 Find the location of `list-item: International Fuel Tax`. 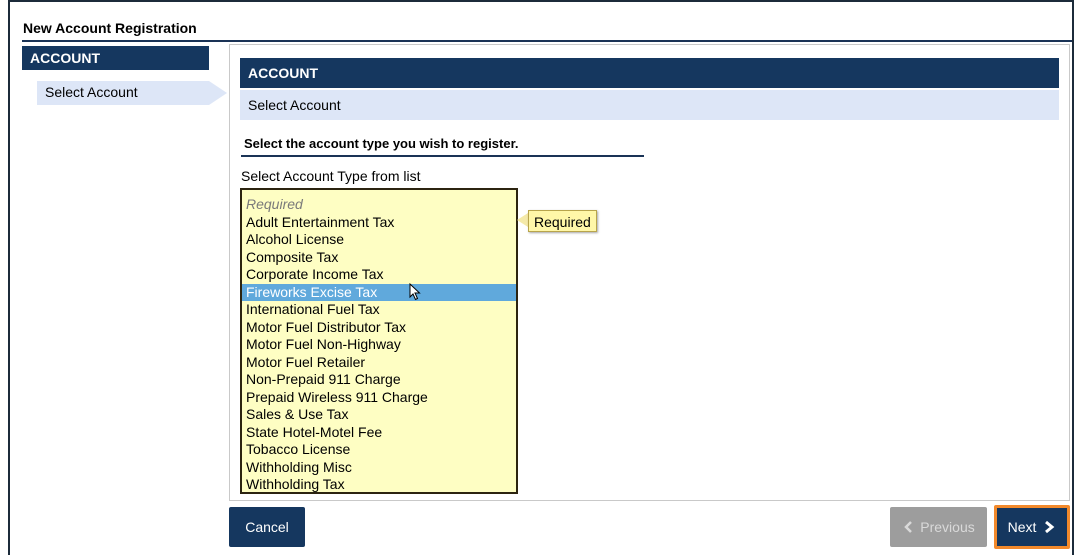

list-item: International Fuel Tax is located at coordinates (379, 310).